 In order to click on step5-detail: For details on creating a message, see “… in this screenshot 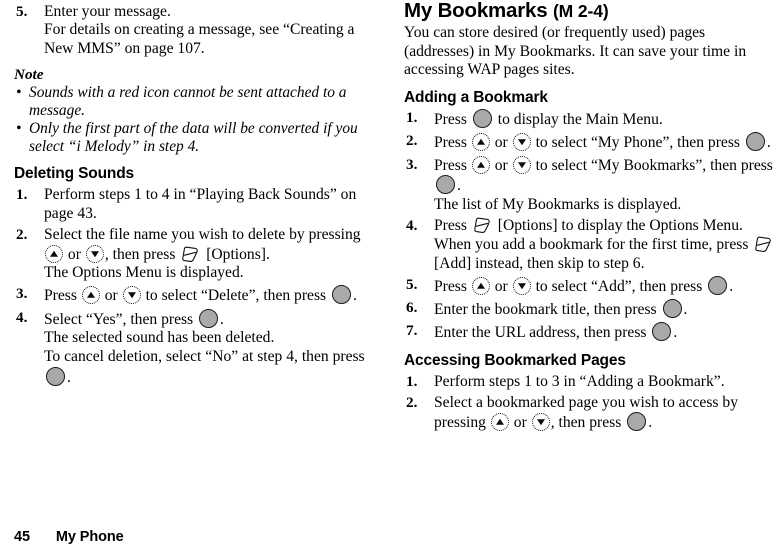, I will do `click(199, 39)`.